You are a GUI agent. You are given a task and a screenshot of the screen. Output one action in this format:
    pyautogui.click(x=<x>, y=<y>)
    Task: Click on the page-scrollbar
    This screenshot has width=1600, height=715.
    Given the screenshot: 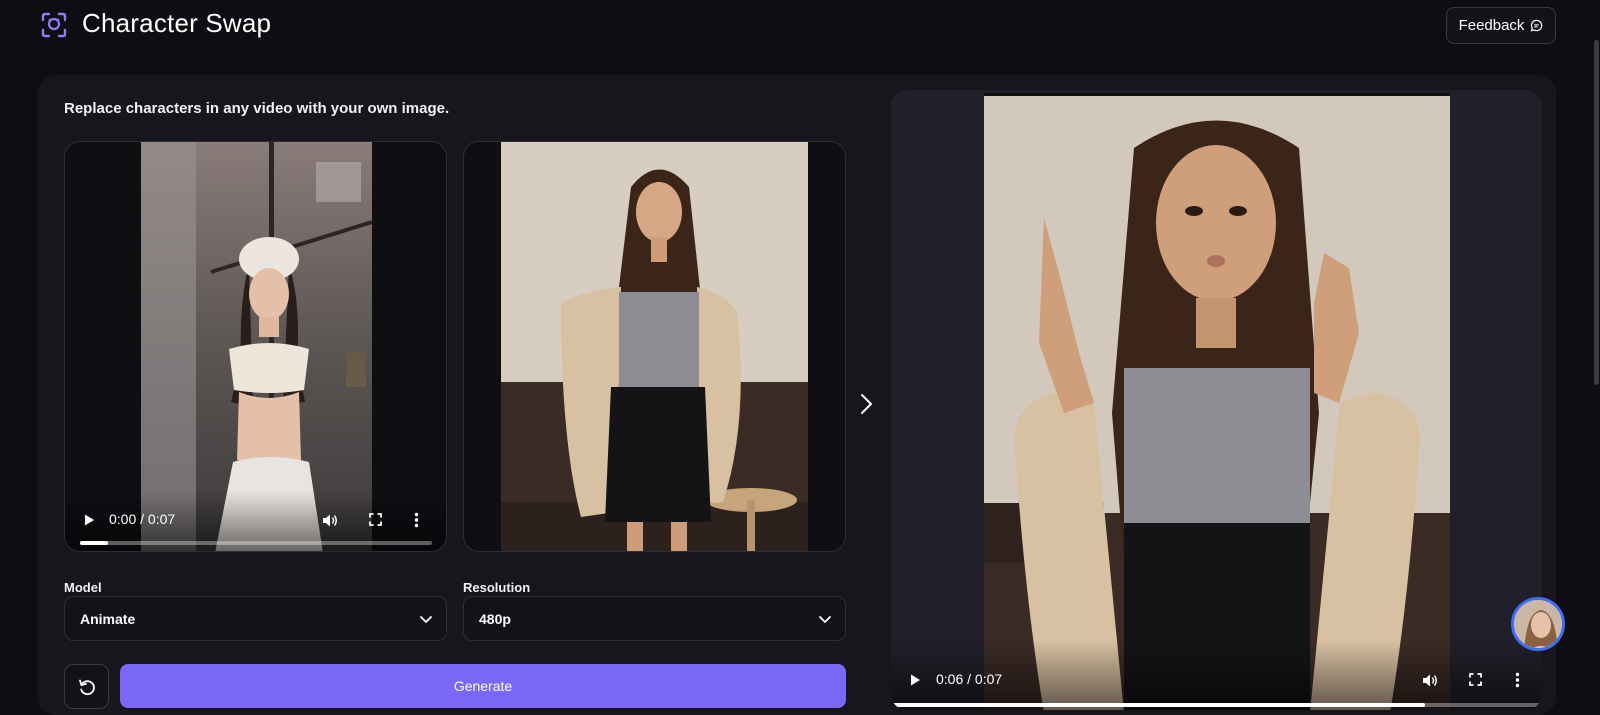 What is the action you would take?
    pyautogui.click(x=1596, y=349)
    